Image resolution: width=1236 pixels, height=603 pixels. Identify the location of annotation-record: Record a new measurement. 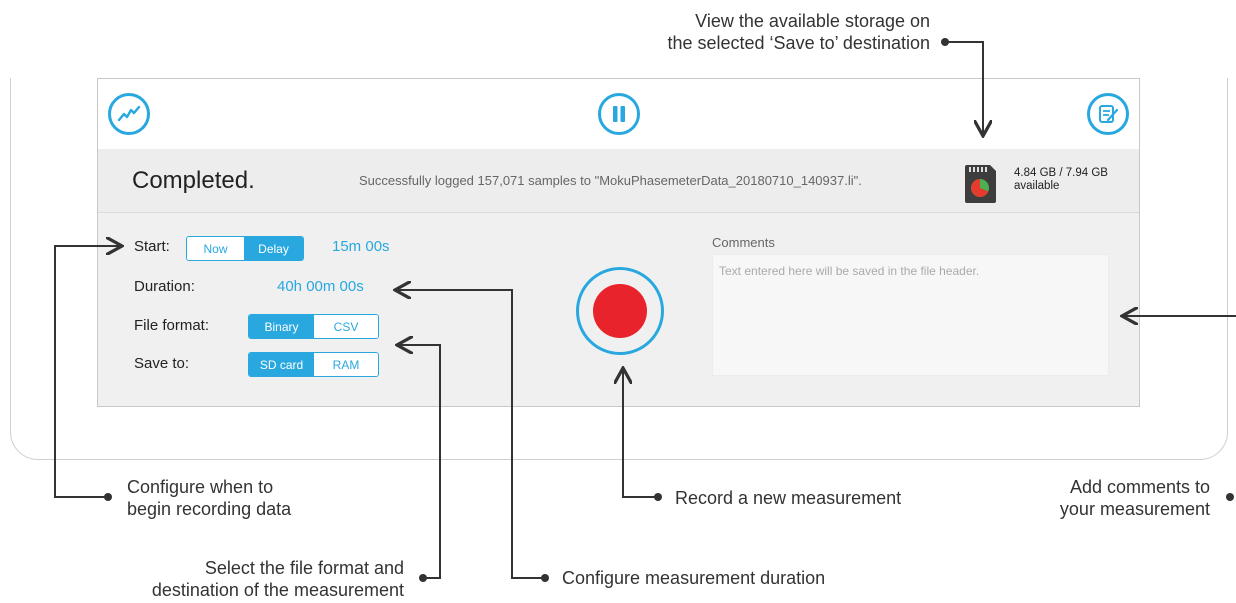
(788, 498).